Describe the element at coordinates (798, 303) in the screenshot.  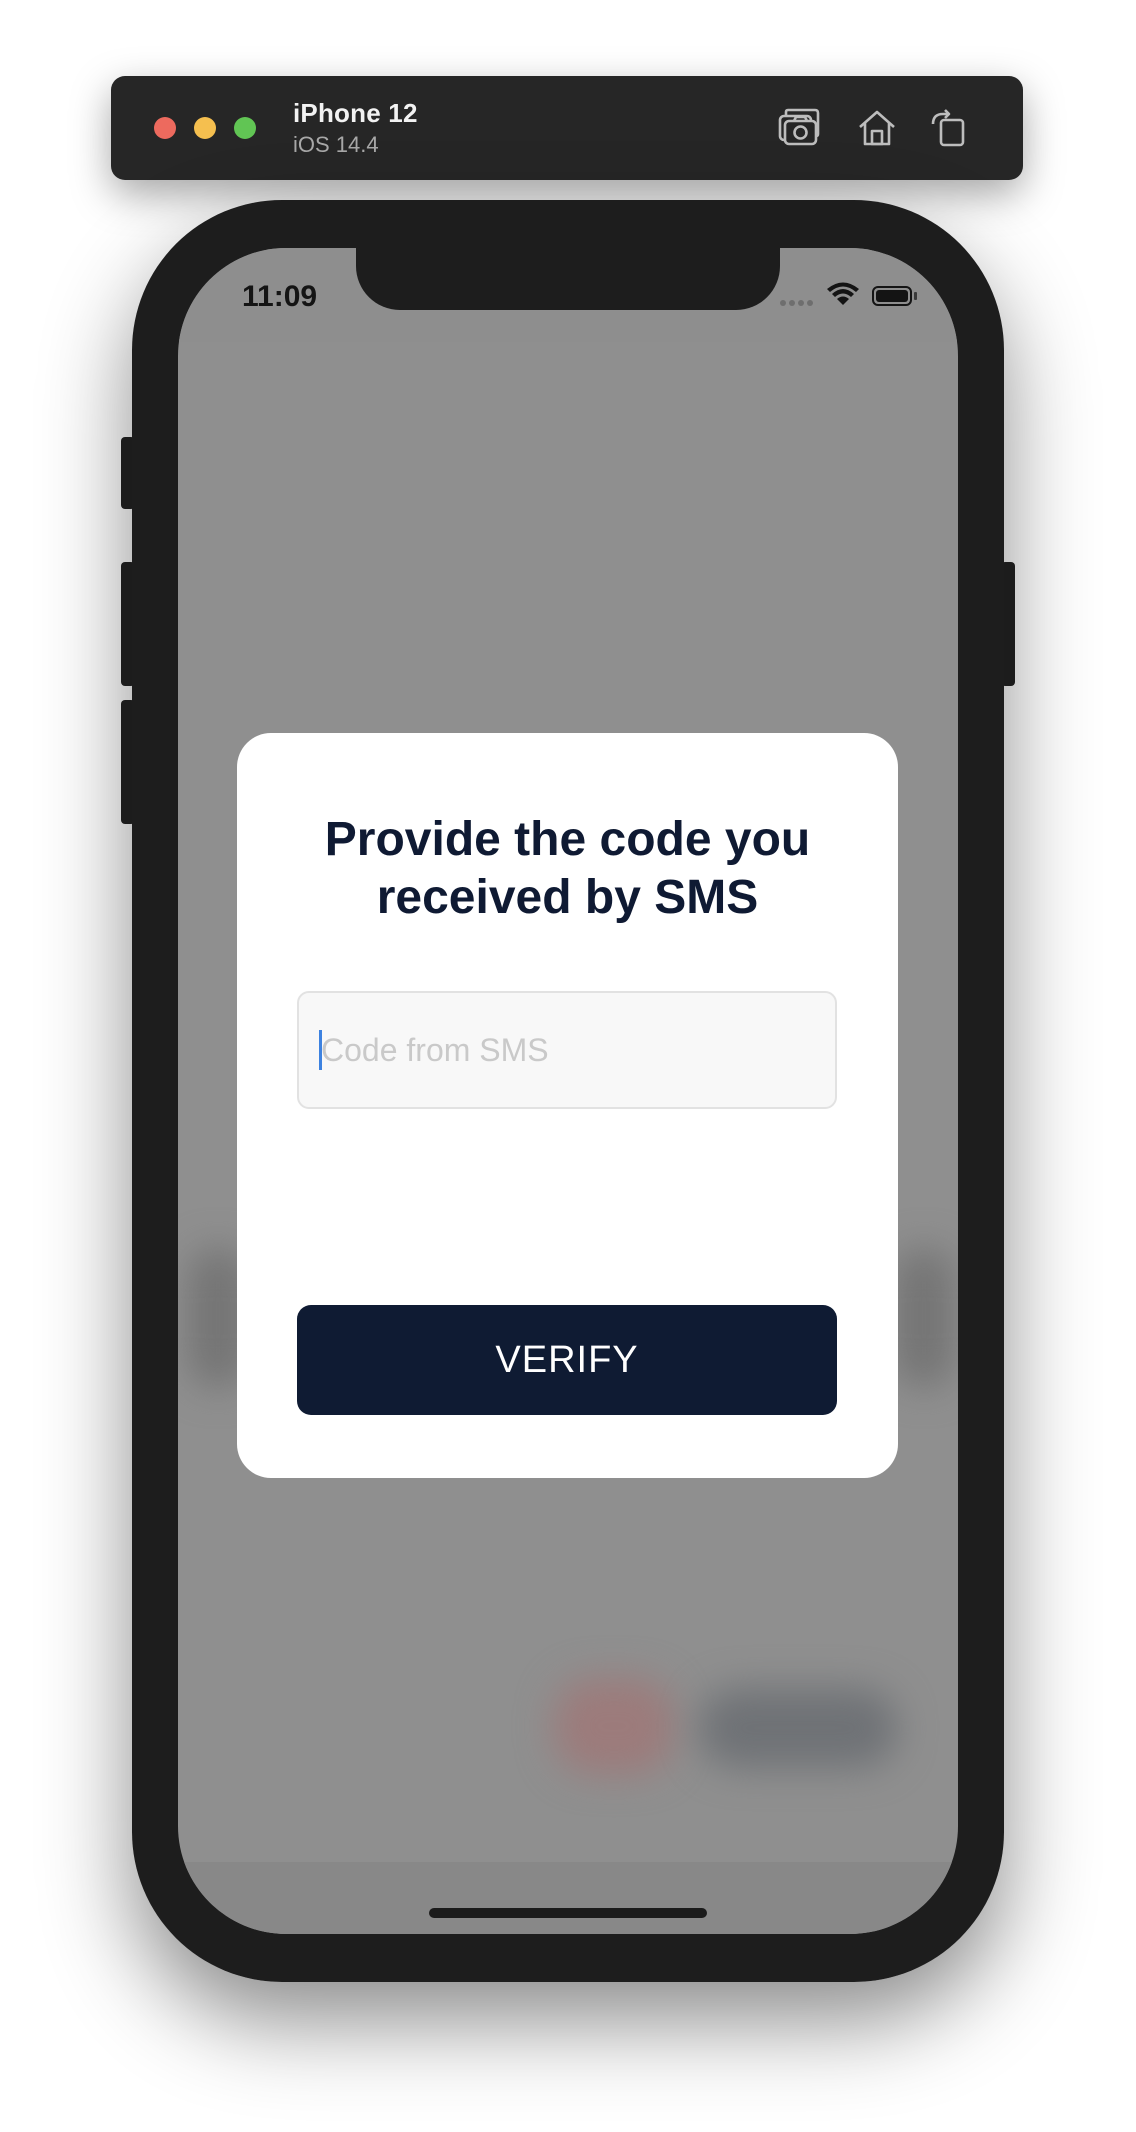
I see `signal-icon` at that location.